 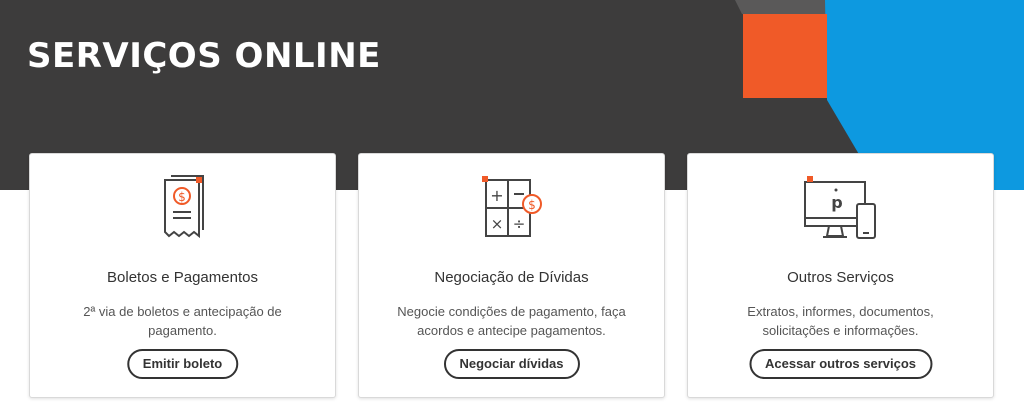 I want to click on card-title: Negociação de Dívidas, so click(x=511, y=277).